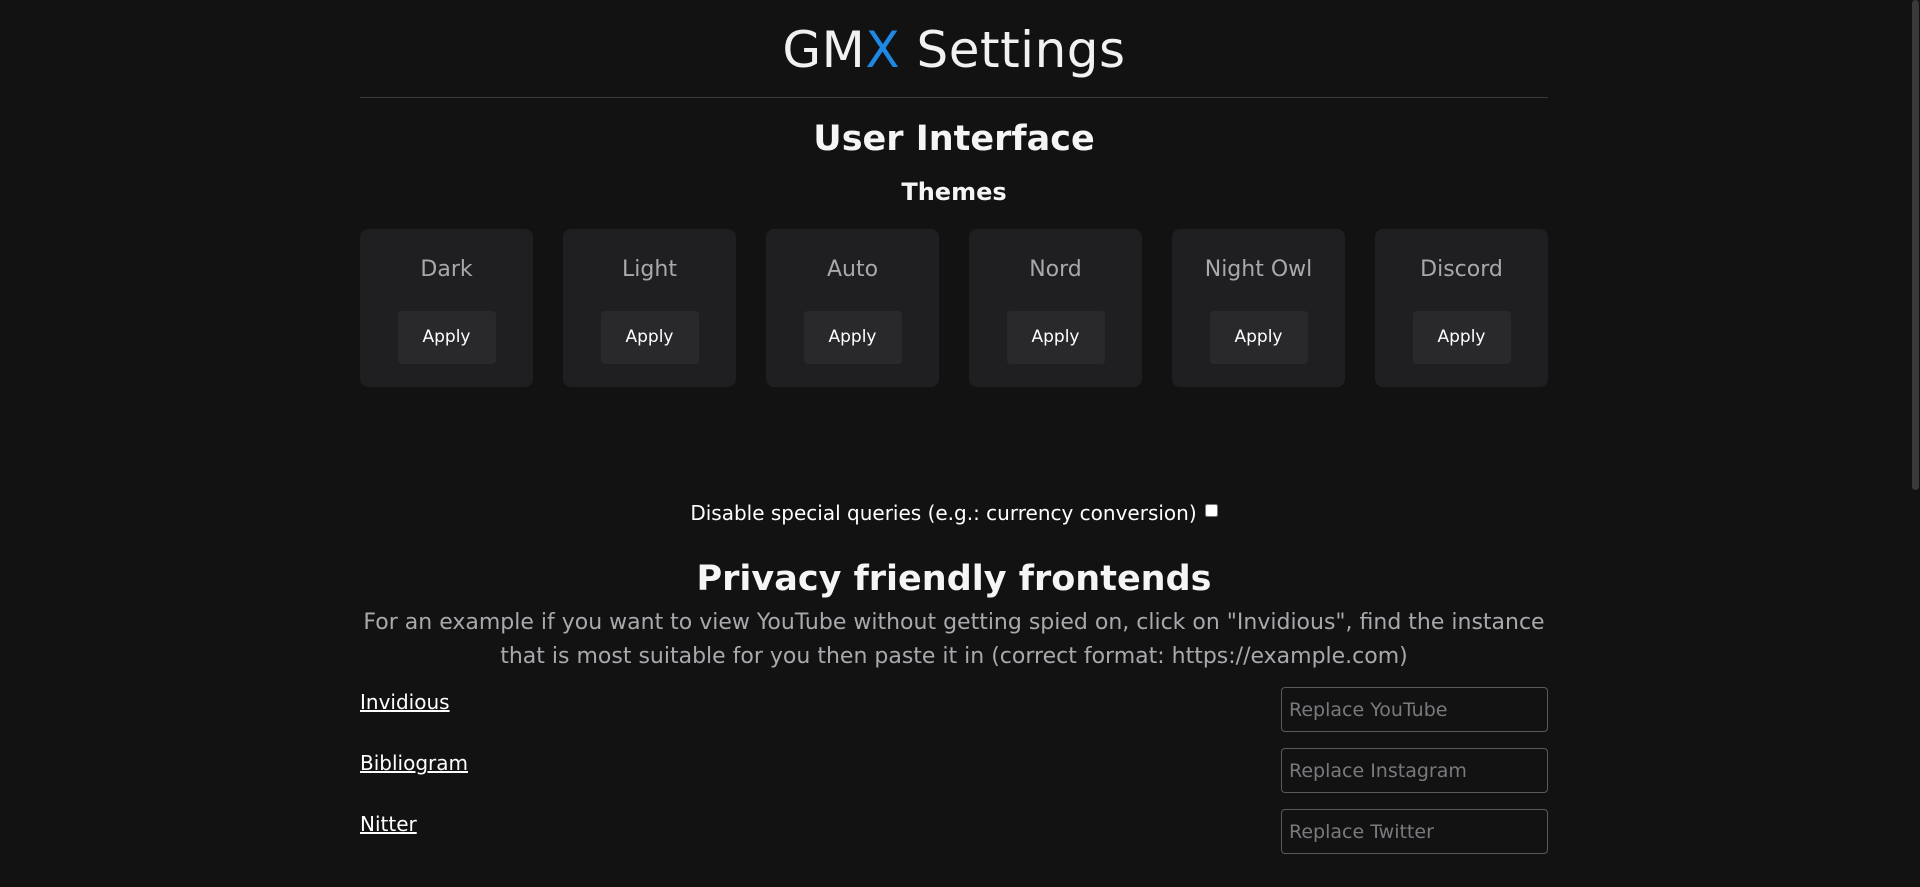 The image size is (1920, 887). What do you see at coordinates (1414, 710) in the screenshot?
I see `replace-youtube-input` at bounding box center [1414, 710].